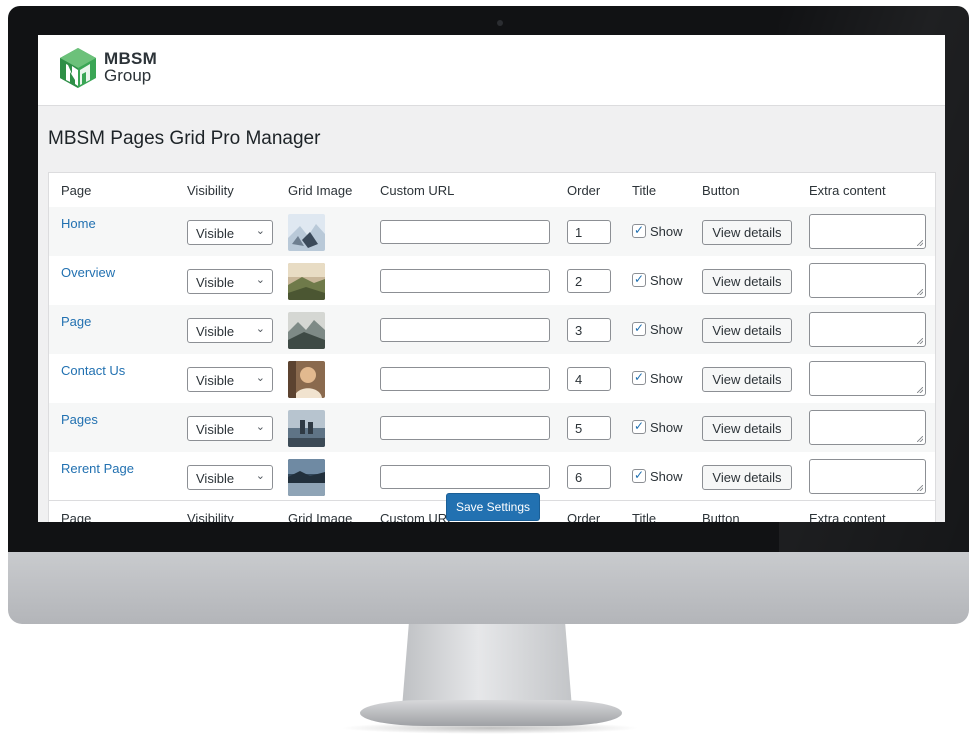 Image resolution: width=969 pixels, height=738 pixels. I want to click on col-header-visibility: Visibility, so click(210, 190).